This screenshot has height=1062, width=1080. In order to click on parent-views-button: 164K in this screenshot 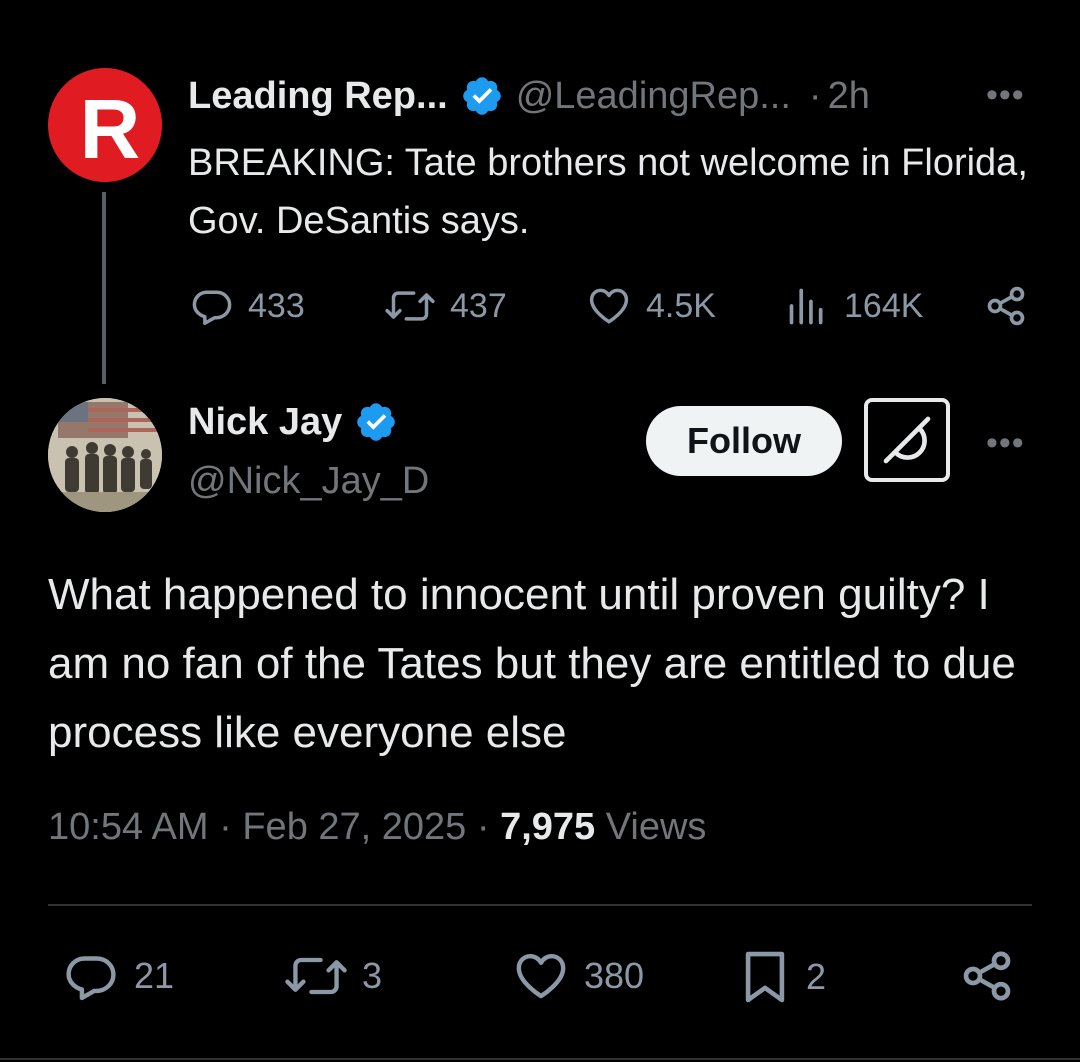, I will do `click(854, 306)`.